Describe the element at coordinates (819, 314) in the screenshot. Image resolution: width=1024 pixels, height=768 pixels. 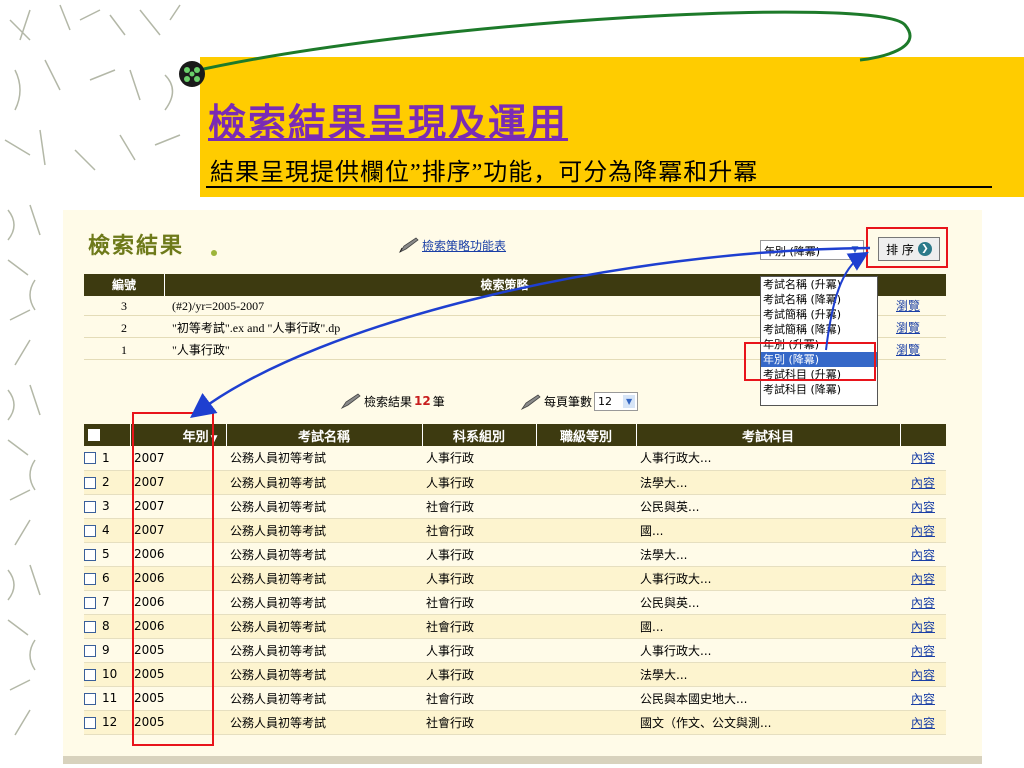
I see `dropdown-option: 考試簡稱 (升冪)` at that location.